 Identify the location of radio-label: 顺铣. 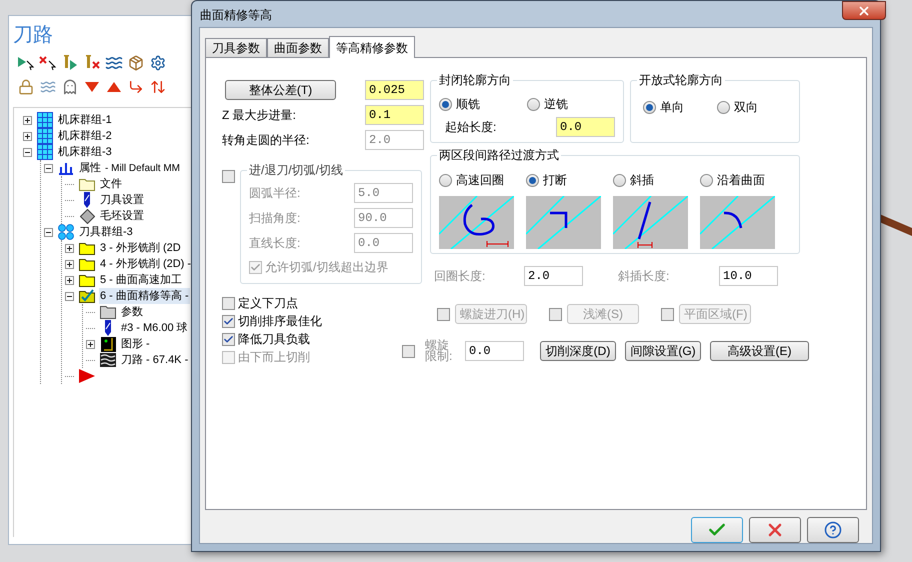
(468, 104).